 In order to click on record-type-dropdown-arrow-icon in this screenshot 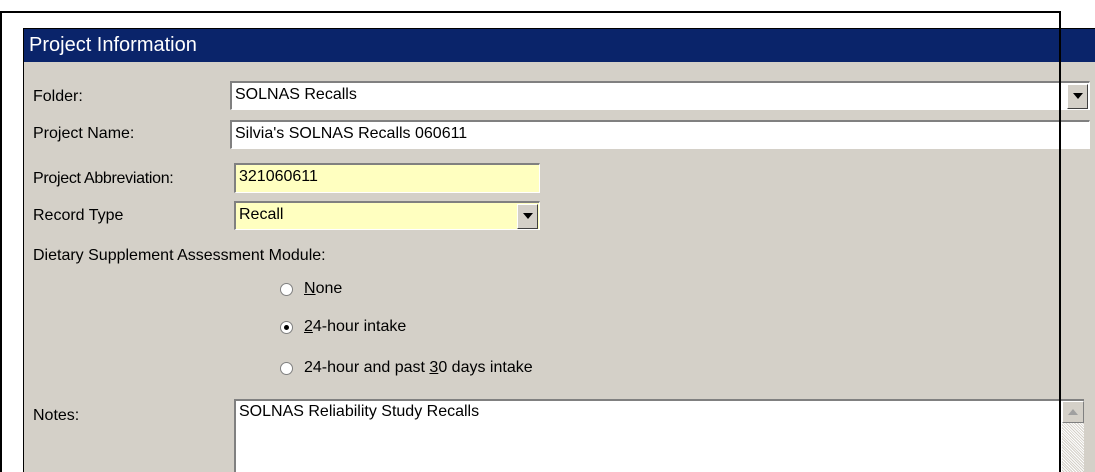, I will do `click(527, 216)`.